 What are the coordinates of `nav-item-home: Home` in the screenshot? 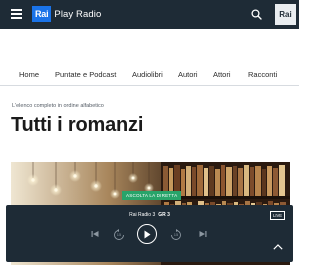 It's located at (29, 74).